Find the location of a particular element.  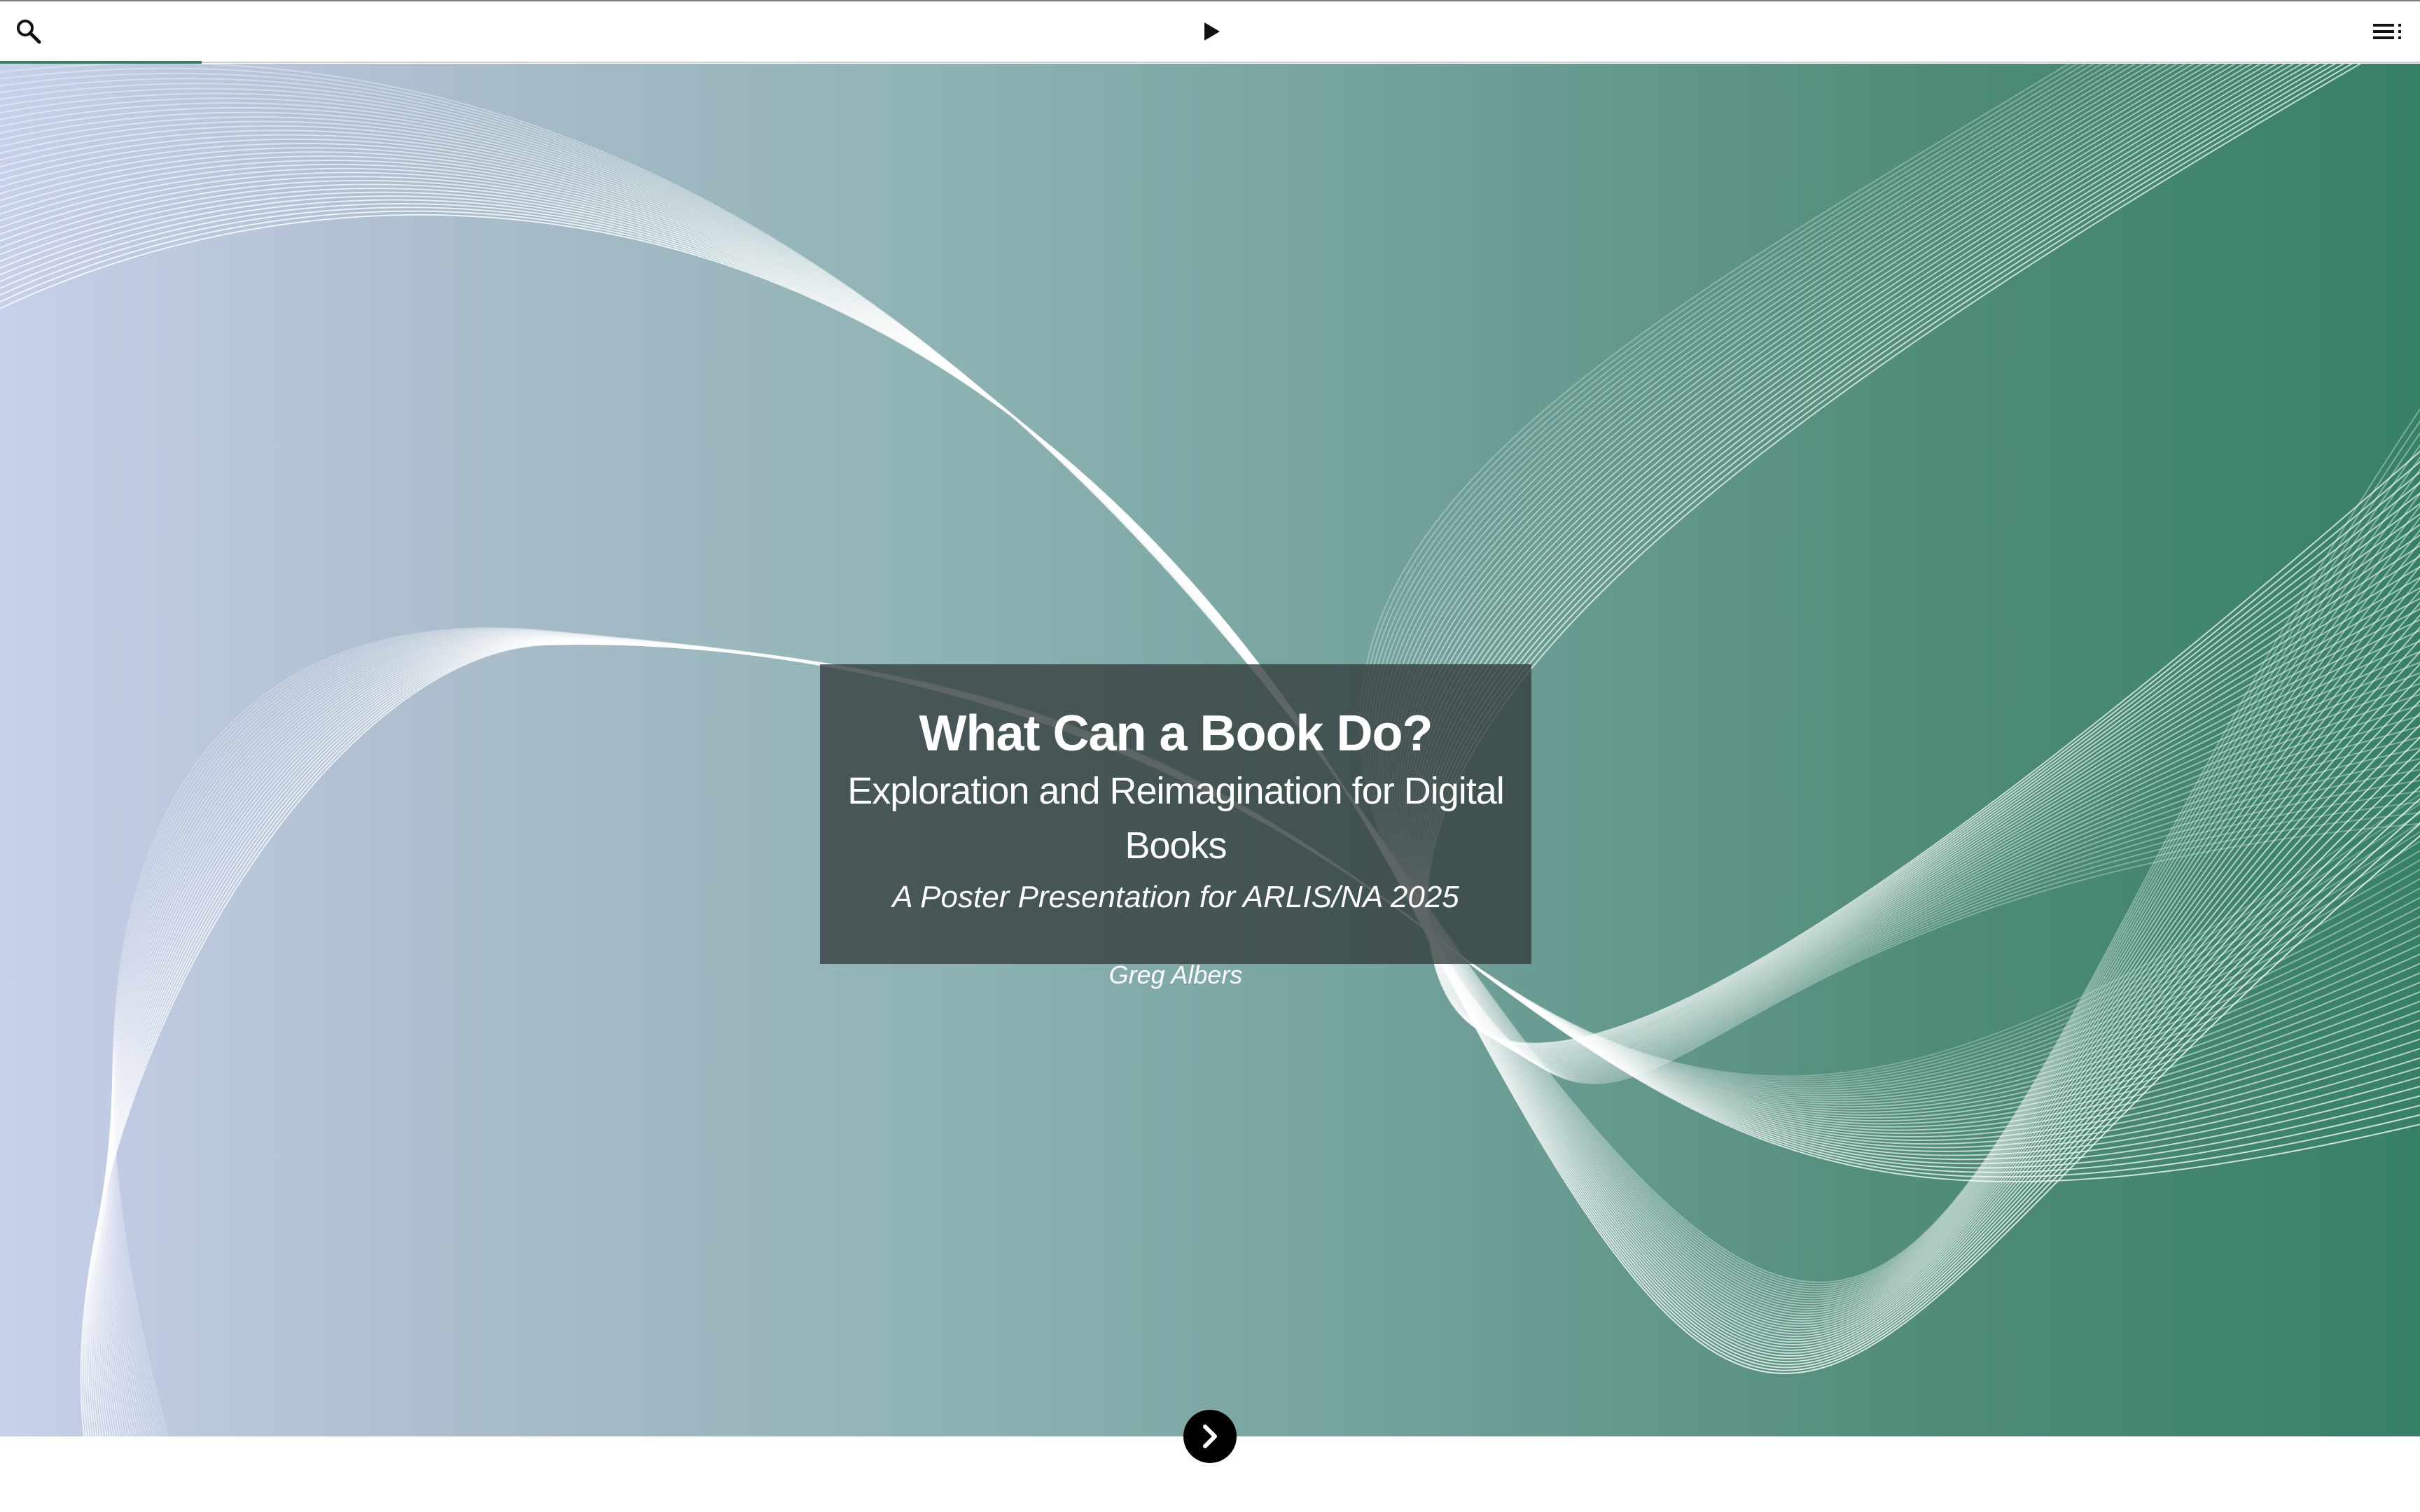

chevron-right-icon is located at coordinates (1210, 1436).